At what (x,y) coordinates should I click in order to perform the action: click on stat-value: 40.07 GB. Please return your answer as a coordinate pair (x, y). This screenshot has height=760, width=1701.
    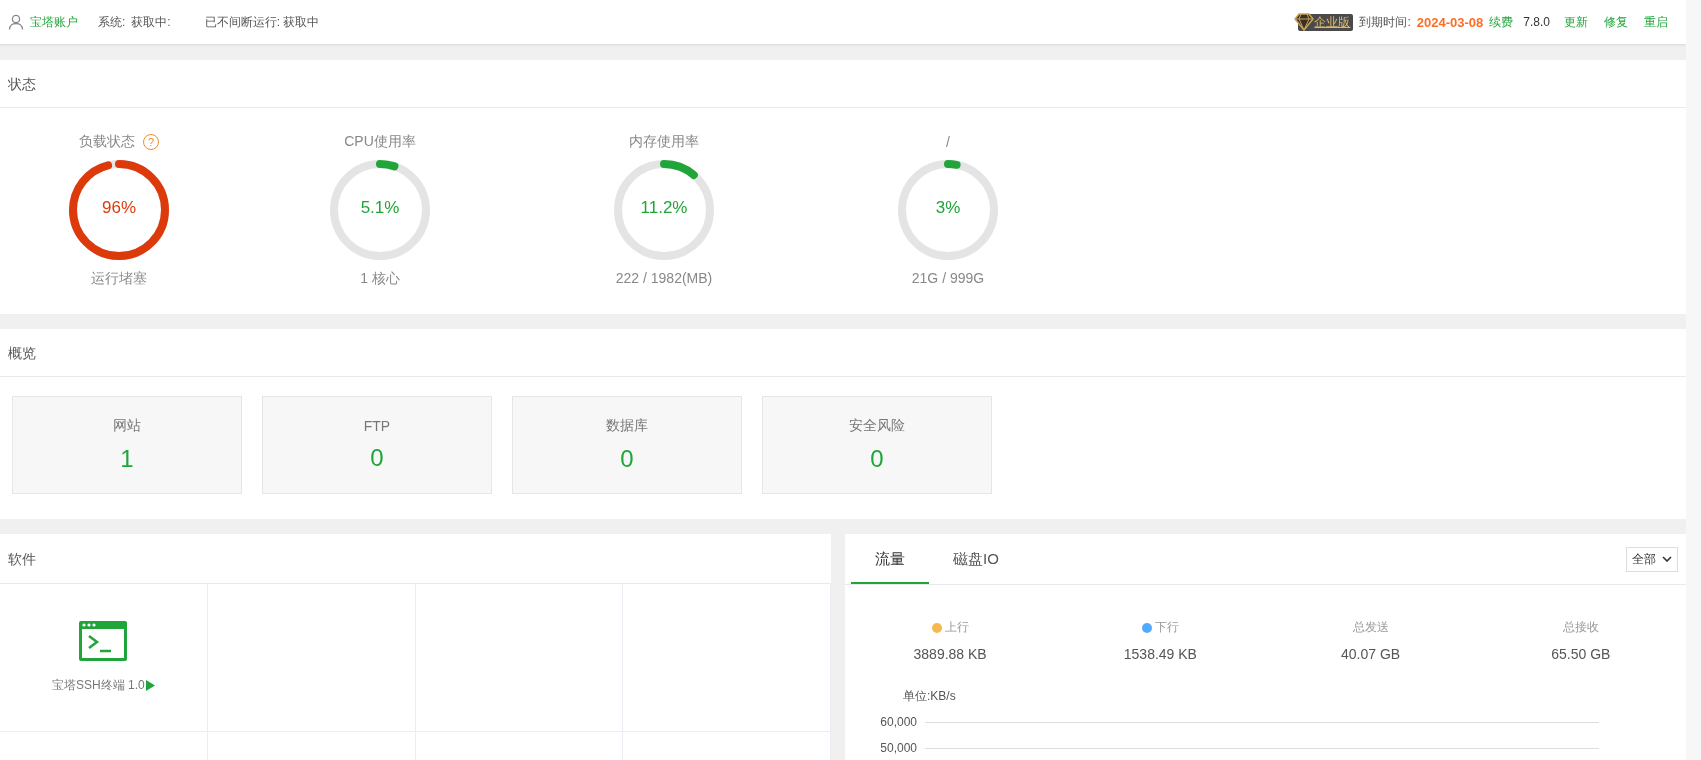
    Looking at the image, I should click on (1371, 654).